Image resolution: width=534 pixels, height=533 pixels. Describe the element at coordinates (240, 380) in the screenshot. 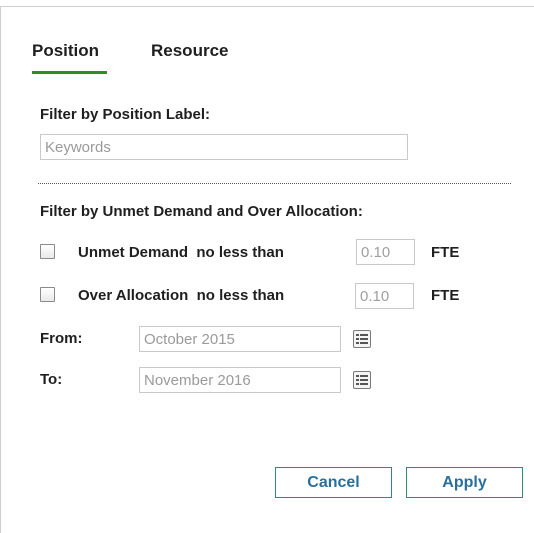

I see `to-date-input` at that location.